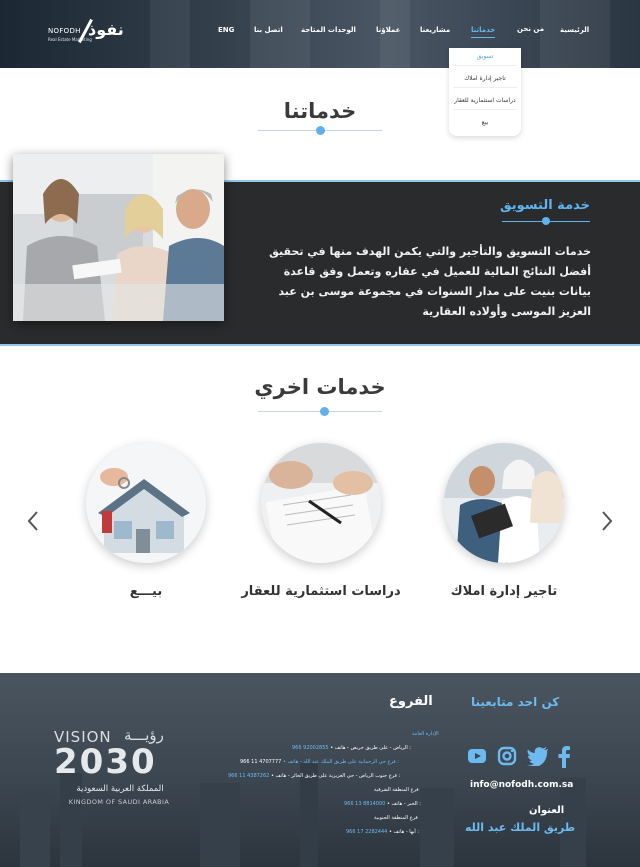 The image size is (640, 867). What do you see at coordinates (567, 757) in the screenshot?
I see `facebook-icon` at bounding box center [567, 757].